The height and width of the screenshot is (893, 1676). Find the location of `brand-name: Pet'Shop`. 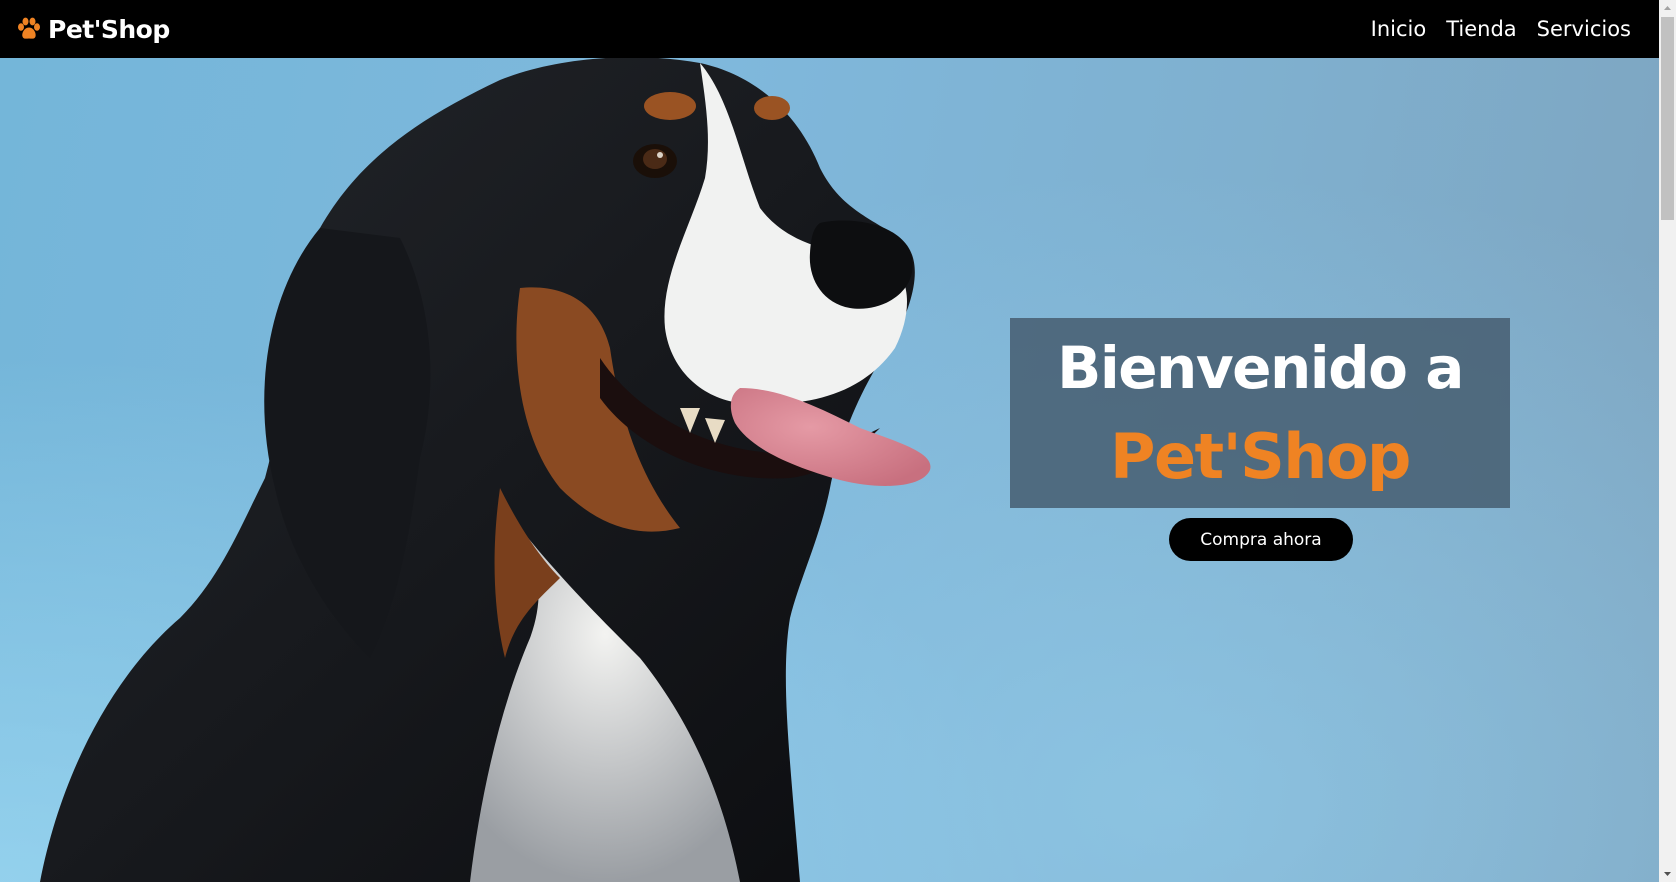

brand-name: Pet'Shop is located at coordinates (109, 29).